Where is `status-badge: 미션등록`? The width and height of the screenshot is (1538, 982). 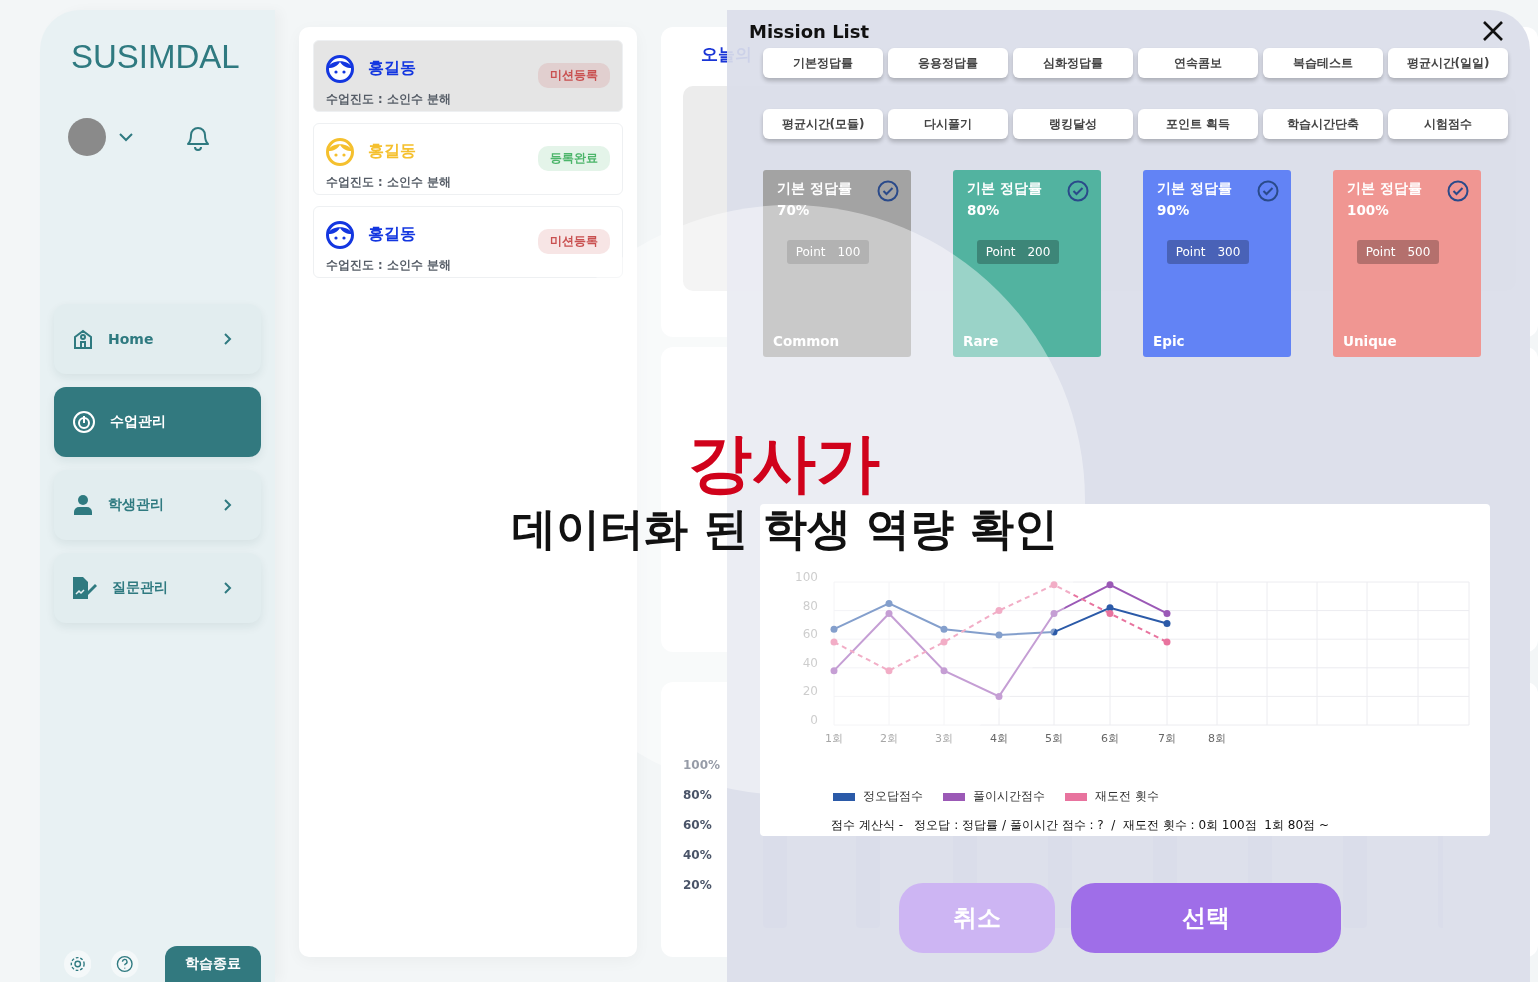 status-badge: 미션등록 is located at coordinates (574, 241).